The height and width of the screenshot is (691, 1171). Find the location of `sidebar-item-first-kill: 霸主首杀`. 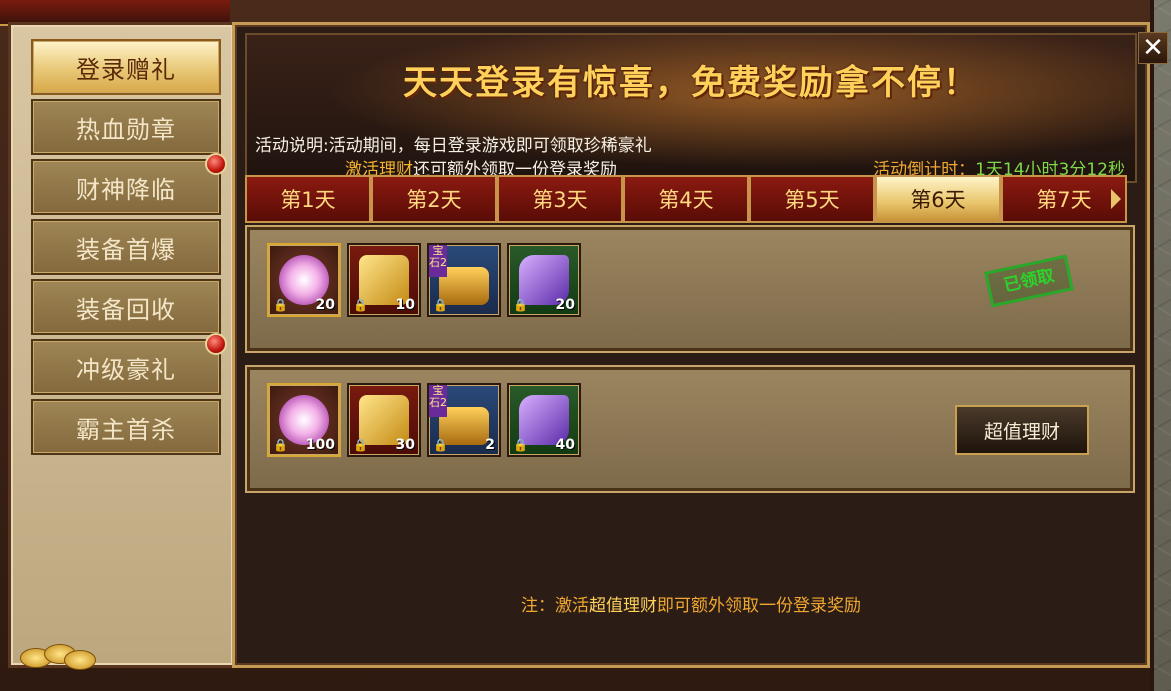

sidebar-item-first-kill: 霸主首杀 is located at coordinates (126, 427).